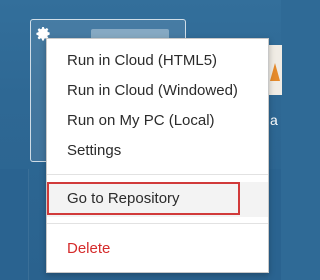 Image resolution: width=320 pixels, height=280 pixels. I want to click on thumbnail-shape-icon, so click(275, 72).